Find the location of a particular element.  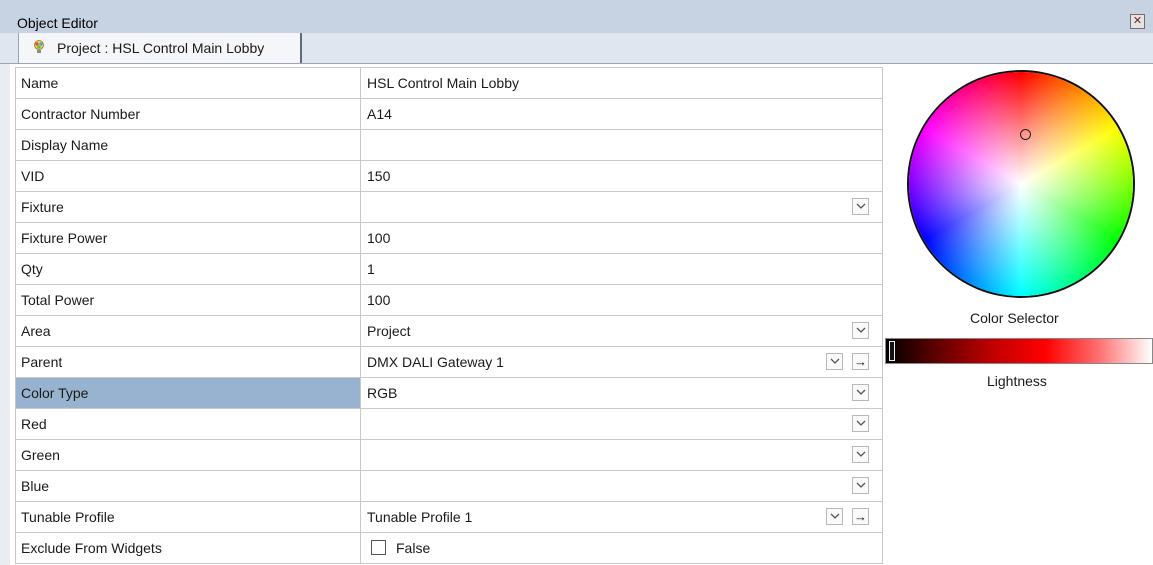

property-row: Total Power 100 is located at coordinates (449, 300).